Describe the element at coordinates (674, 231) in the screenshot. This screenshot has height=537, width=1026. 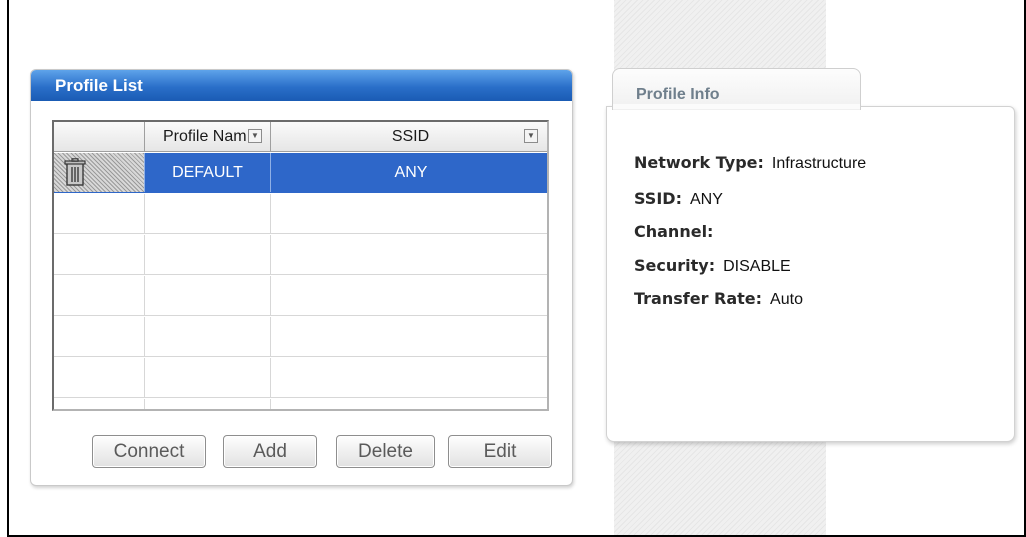
I see `info-label: Channel:` at that location.